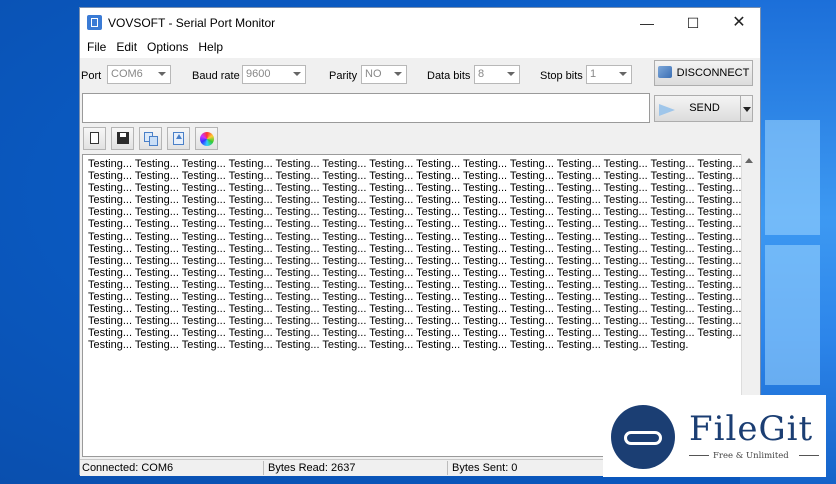 The width and height of the screenshot is (836, 484). I want to click on send-button: SEND, so click(697, 108).